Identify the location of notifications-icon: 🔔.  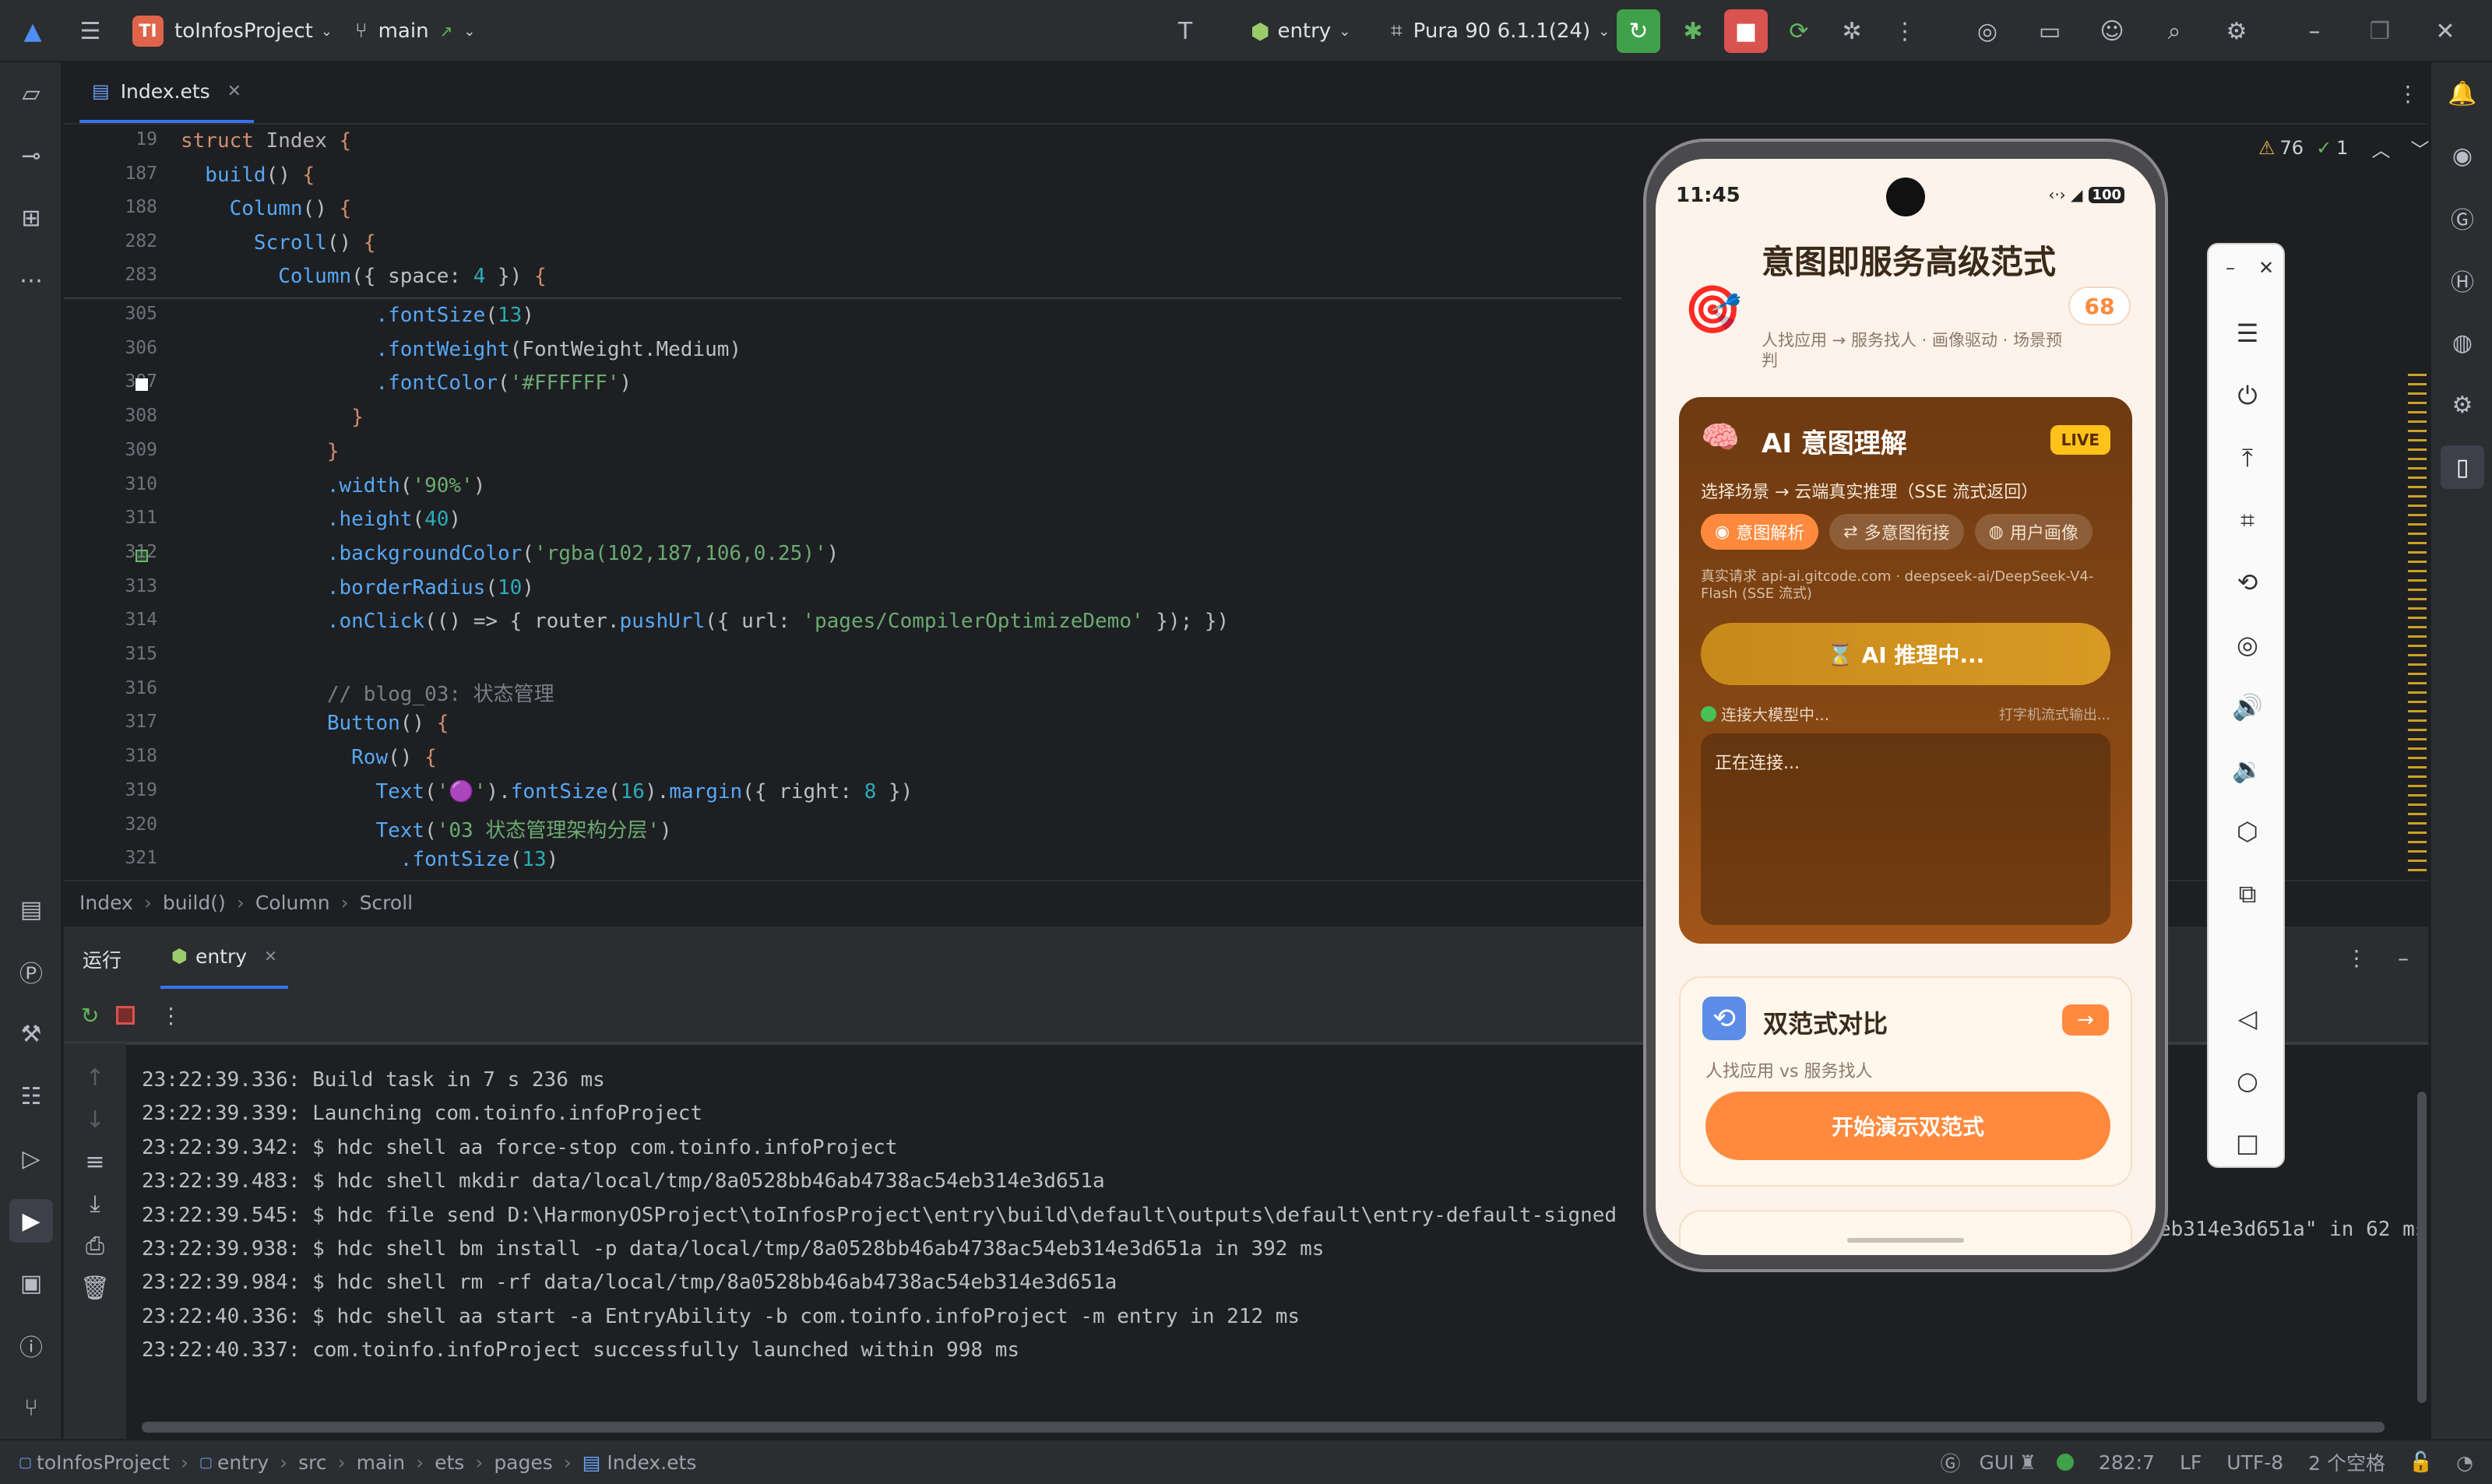
(2462, 93).